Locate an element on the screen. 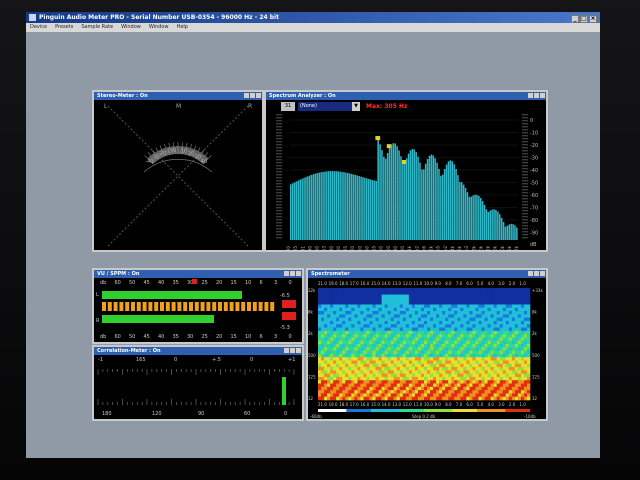 This screenshot has height=480, width=640. menu-sample-rate: Sample Rate is located at coordinates (97, 27).